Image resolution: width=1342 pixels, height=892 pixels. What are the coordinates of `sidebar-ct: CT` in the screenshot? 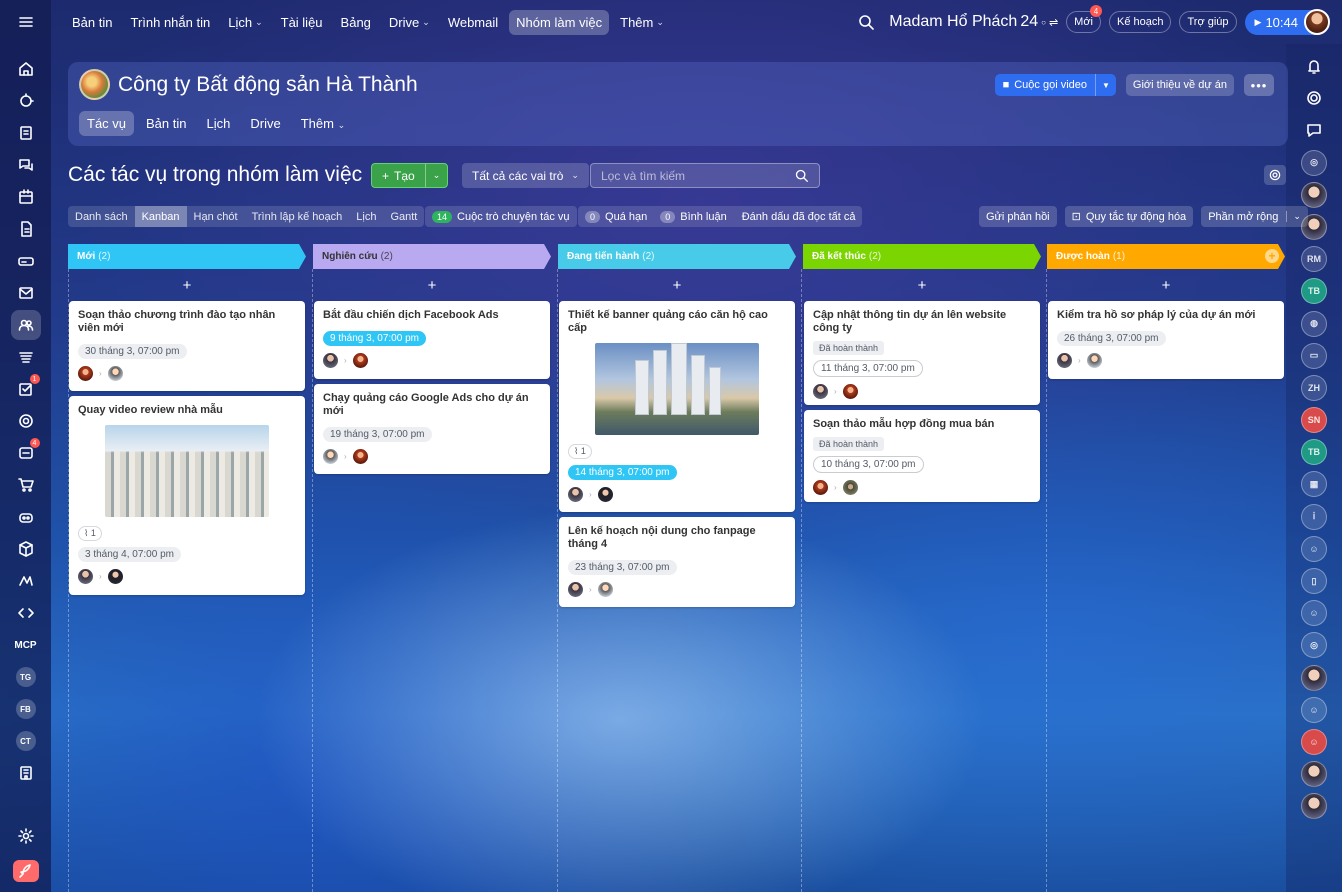 It's located at (26, 741).